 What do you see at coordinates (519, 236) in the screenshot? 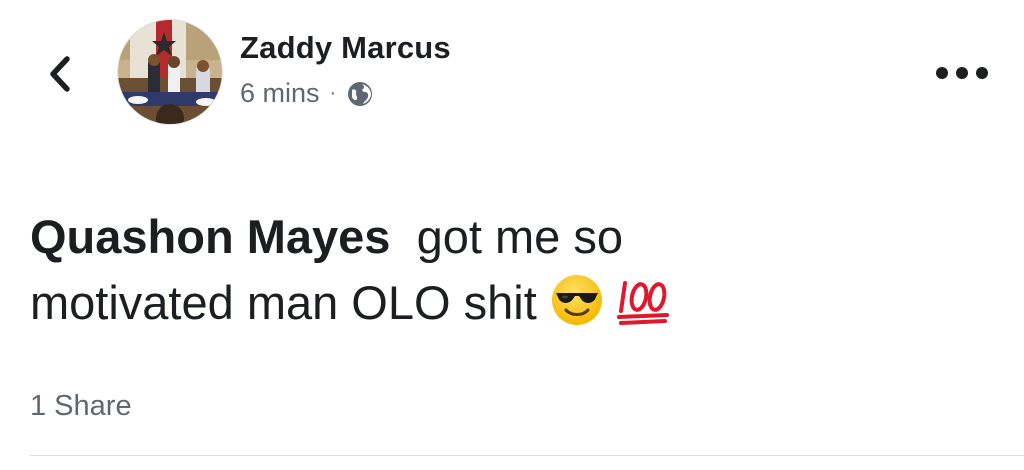
I see `post-text-line-1: got me so` at bounding box center [519, 236].